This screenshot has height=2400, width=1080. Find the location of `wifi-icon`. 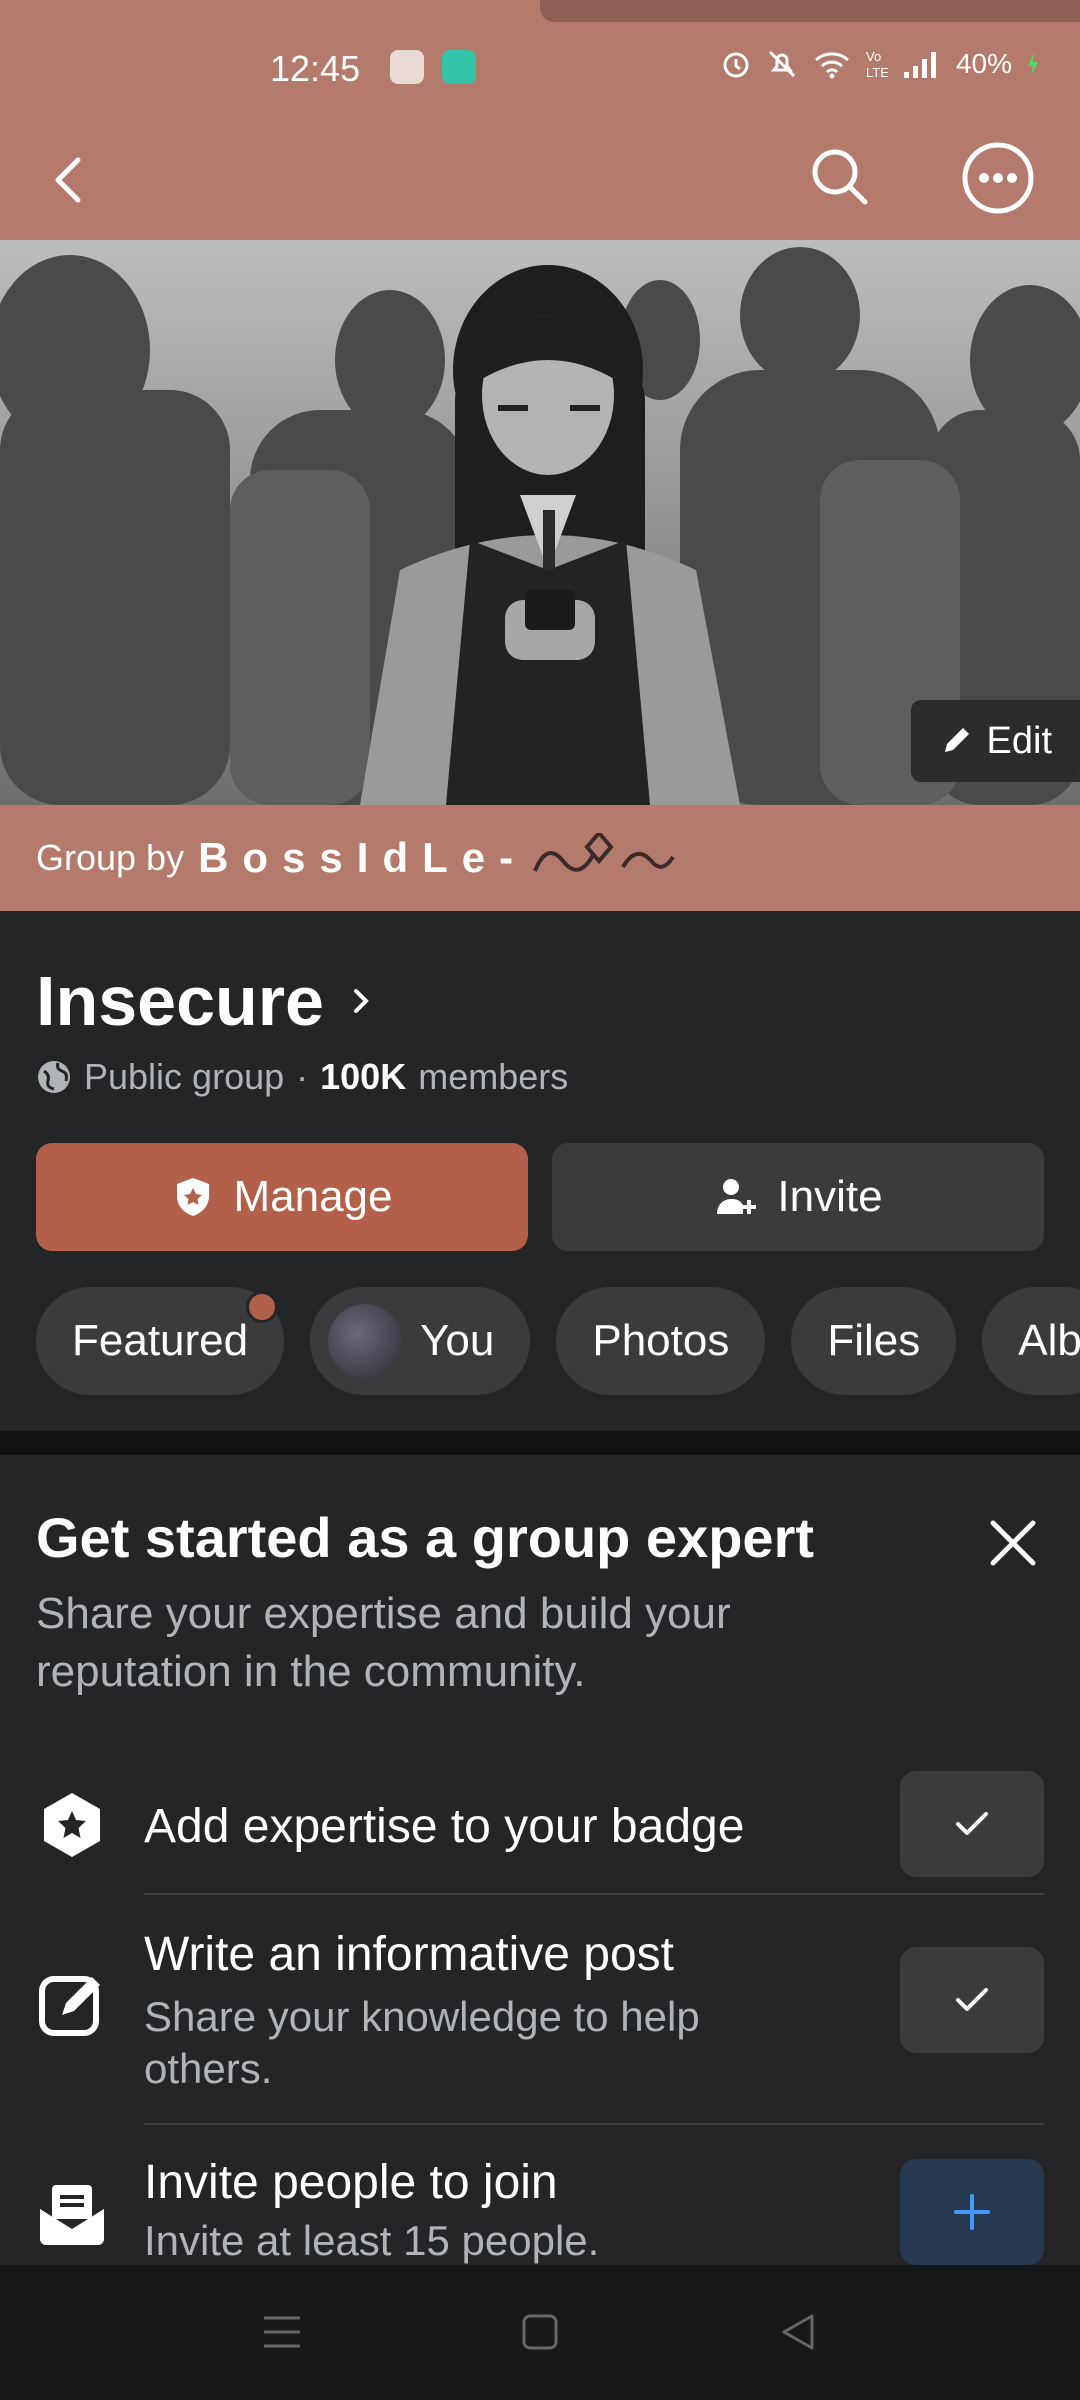

wifi-icon is located at coordinates (831, 65).